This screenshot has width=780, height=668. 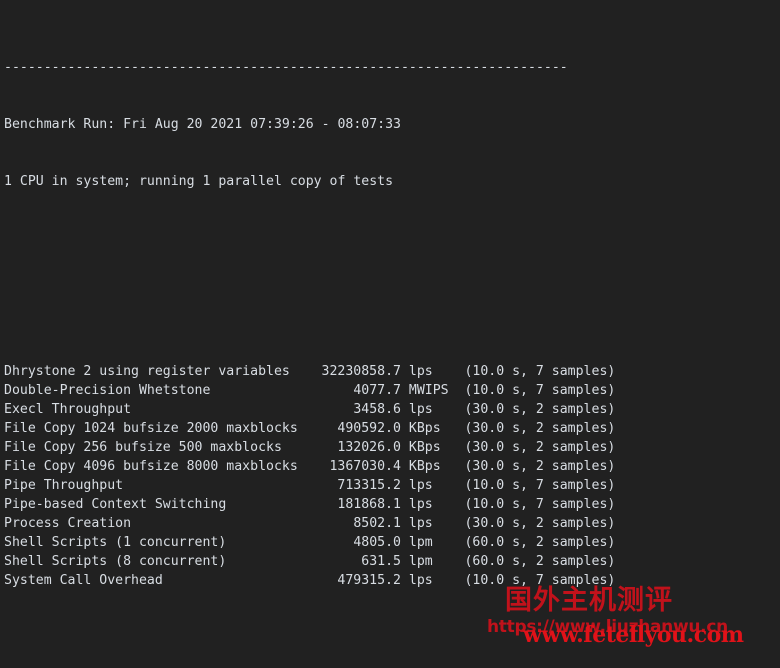 I want to click on measurement-unit: MWIPS, so click(x=428, y=390).